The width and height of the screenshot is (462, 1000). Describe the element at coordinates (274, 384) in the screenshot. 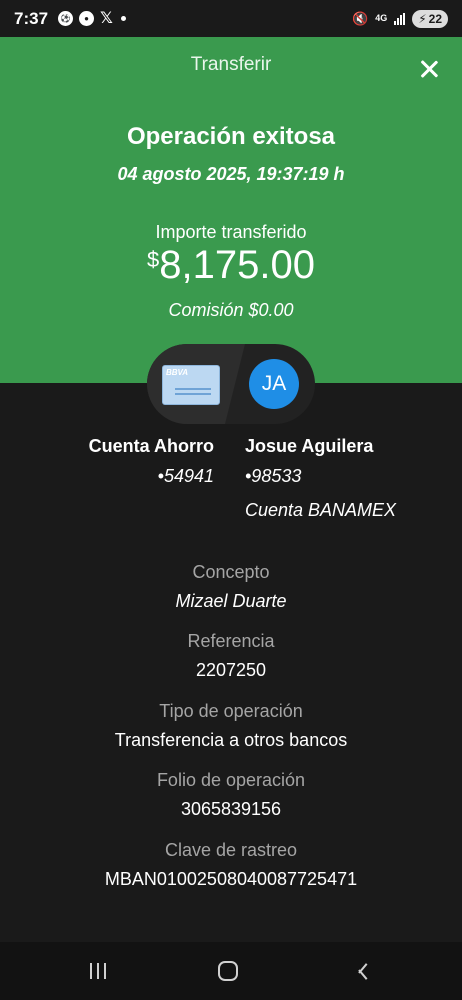

I see `avatar: JA` at that location.